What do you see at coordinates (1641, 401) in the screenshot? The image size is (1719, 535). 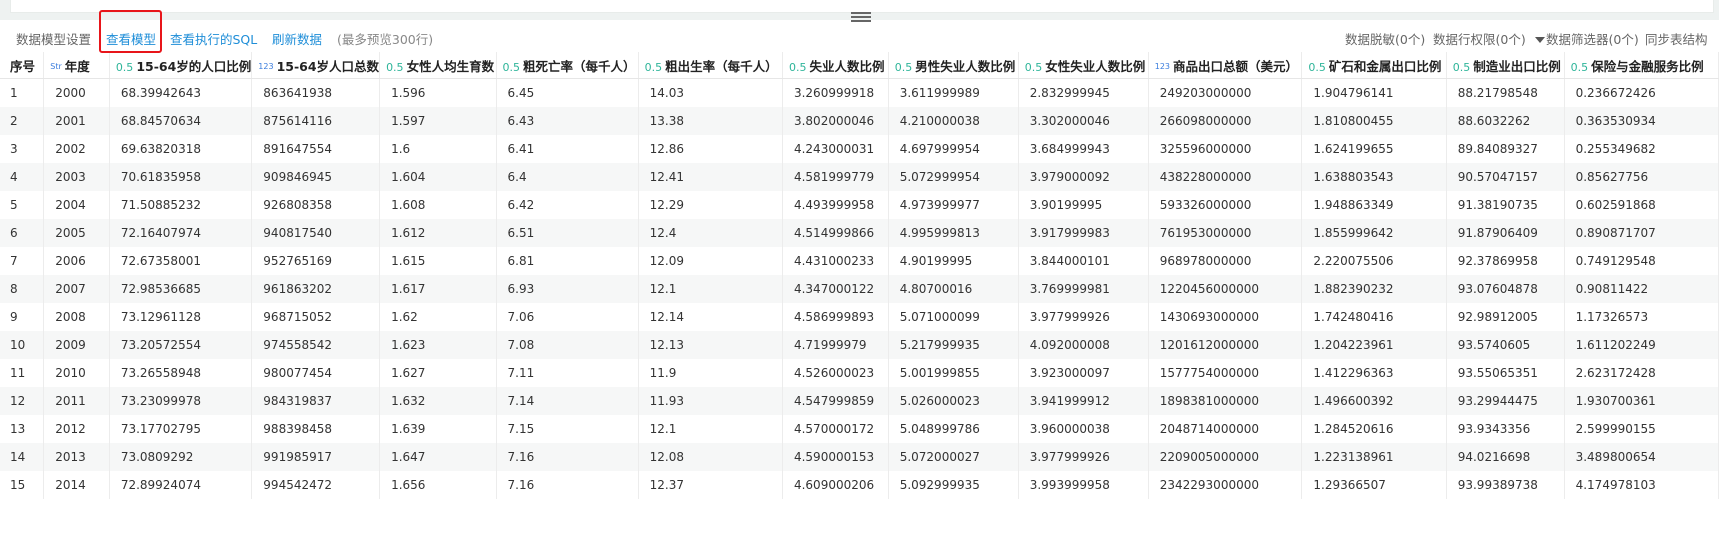 I see `table-cell: 1.930700361` at bounding box center [1641, 401].